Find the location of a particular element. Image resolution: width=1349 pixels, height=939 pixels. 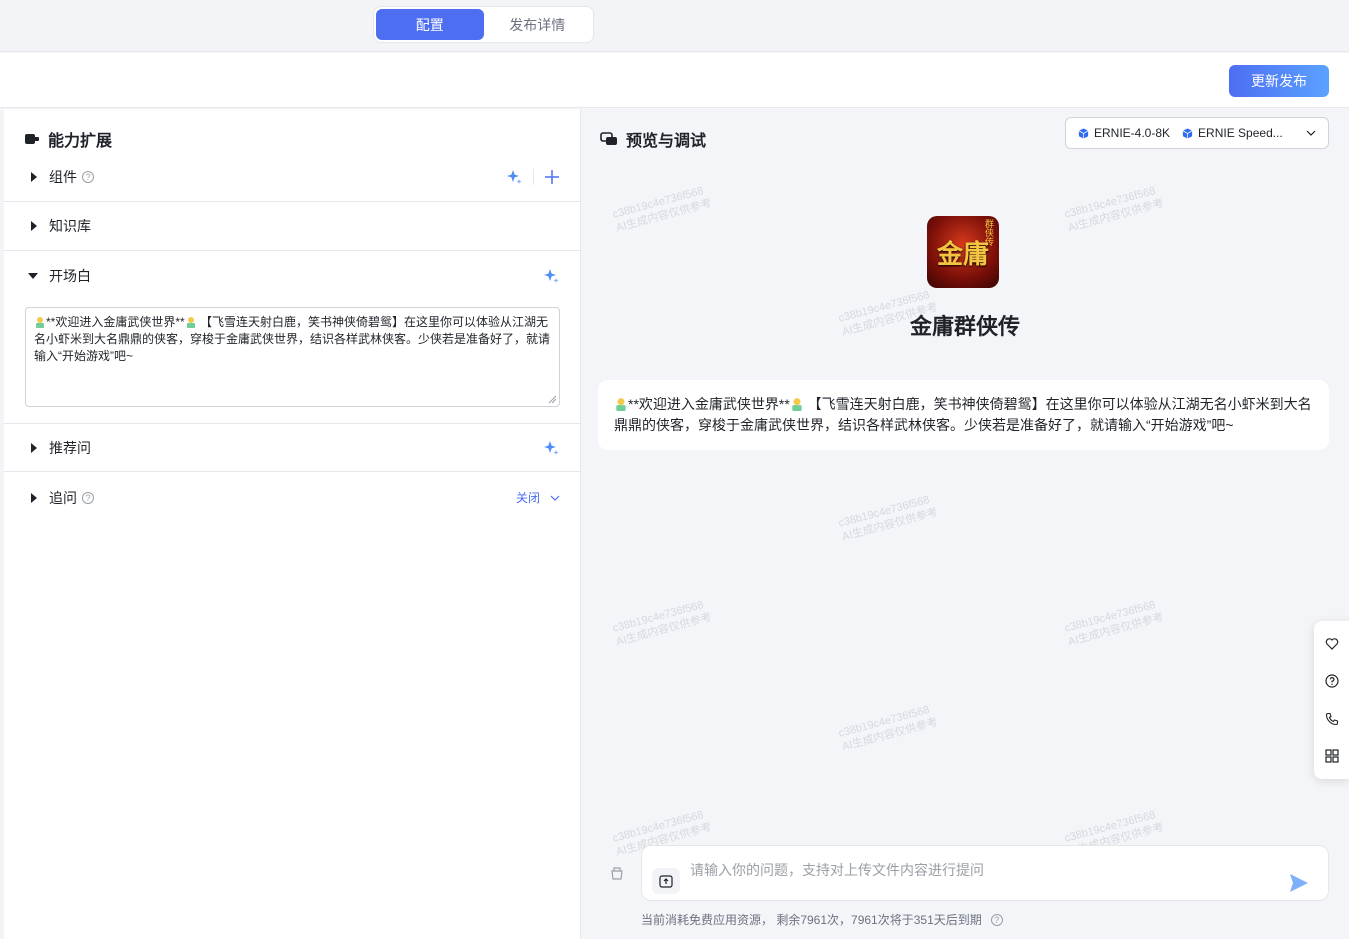

quota-text: 当前消耗免费应用资源， 剩余7961次，7961次将于351天后到期 is located at coordinates (811, 920).